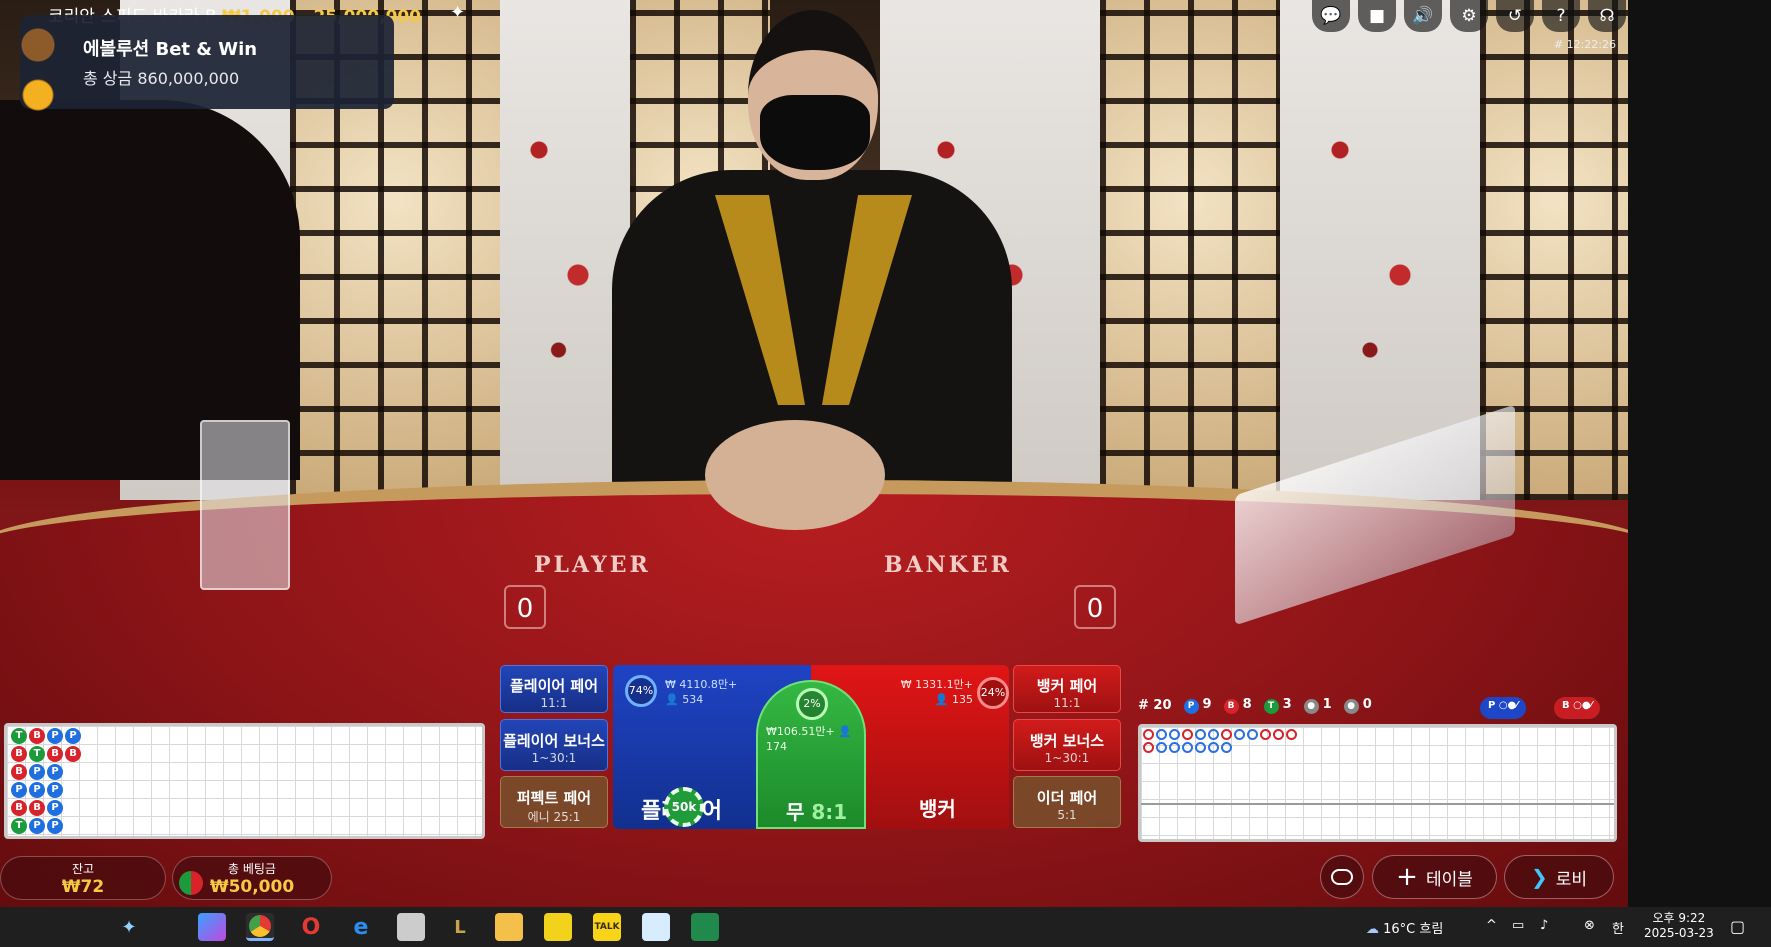 Image resolution: width=1771 pixels, height=947 pixels. I want to click on road-stats: # 20 P9 B8 T3 ● 1 ● 0, so click(1255, 705).